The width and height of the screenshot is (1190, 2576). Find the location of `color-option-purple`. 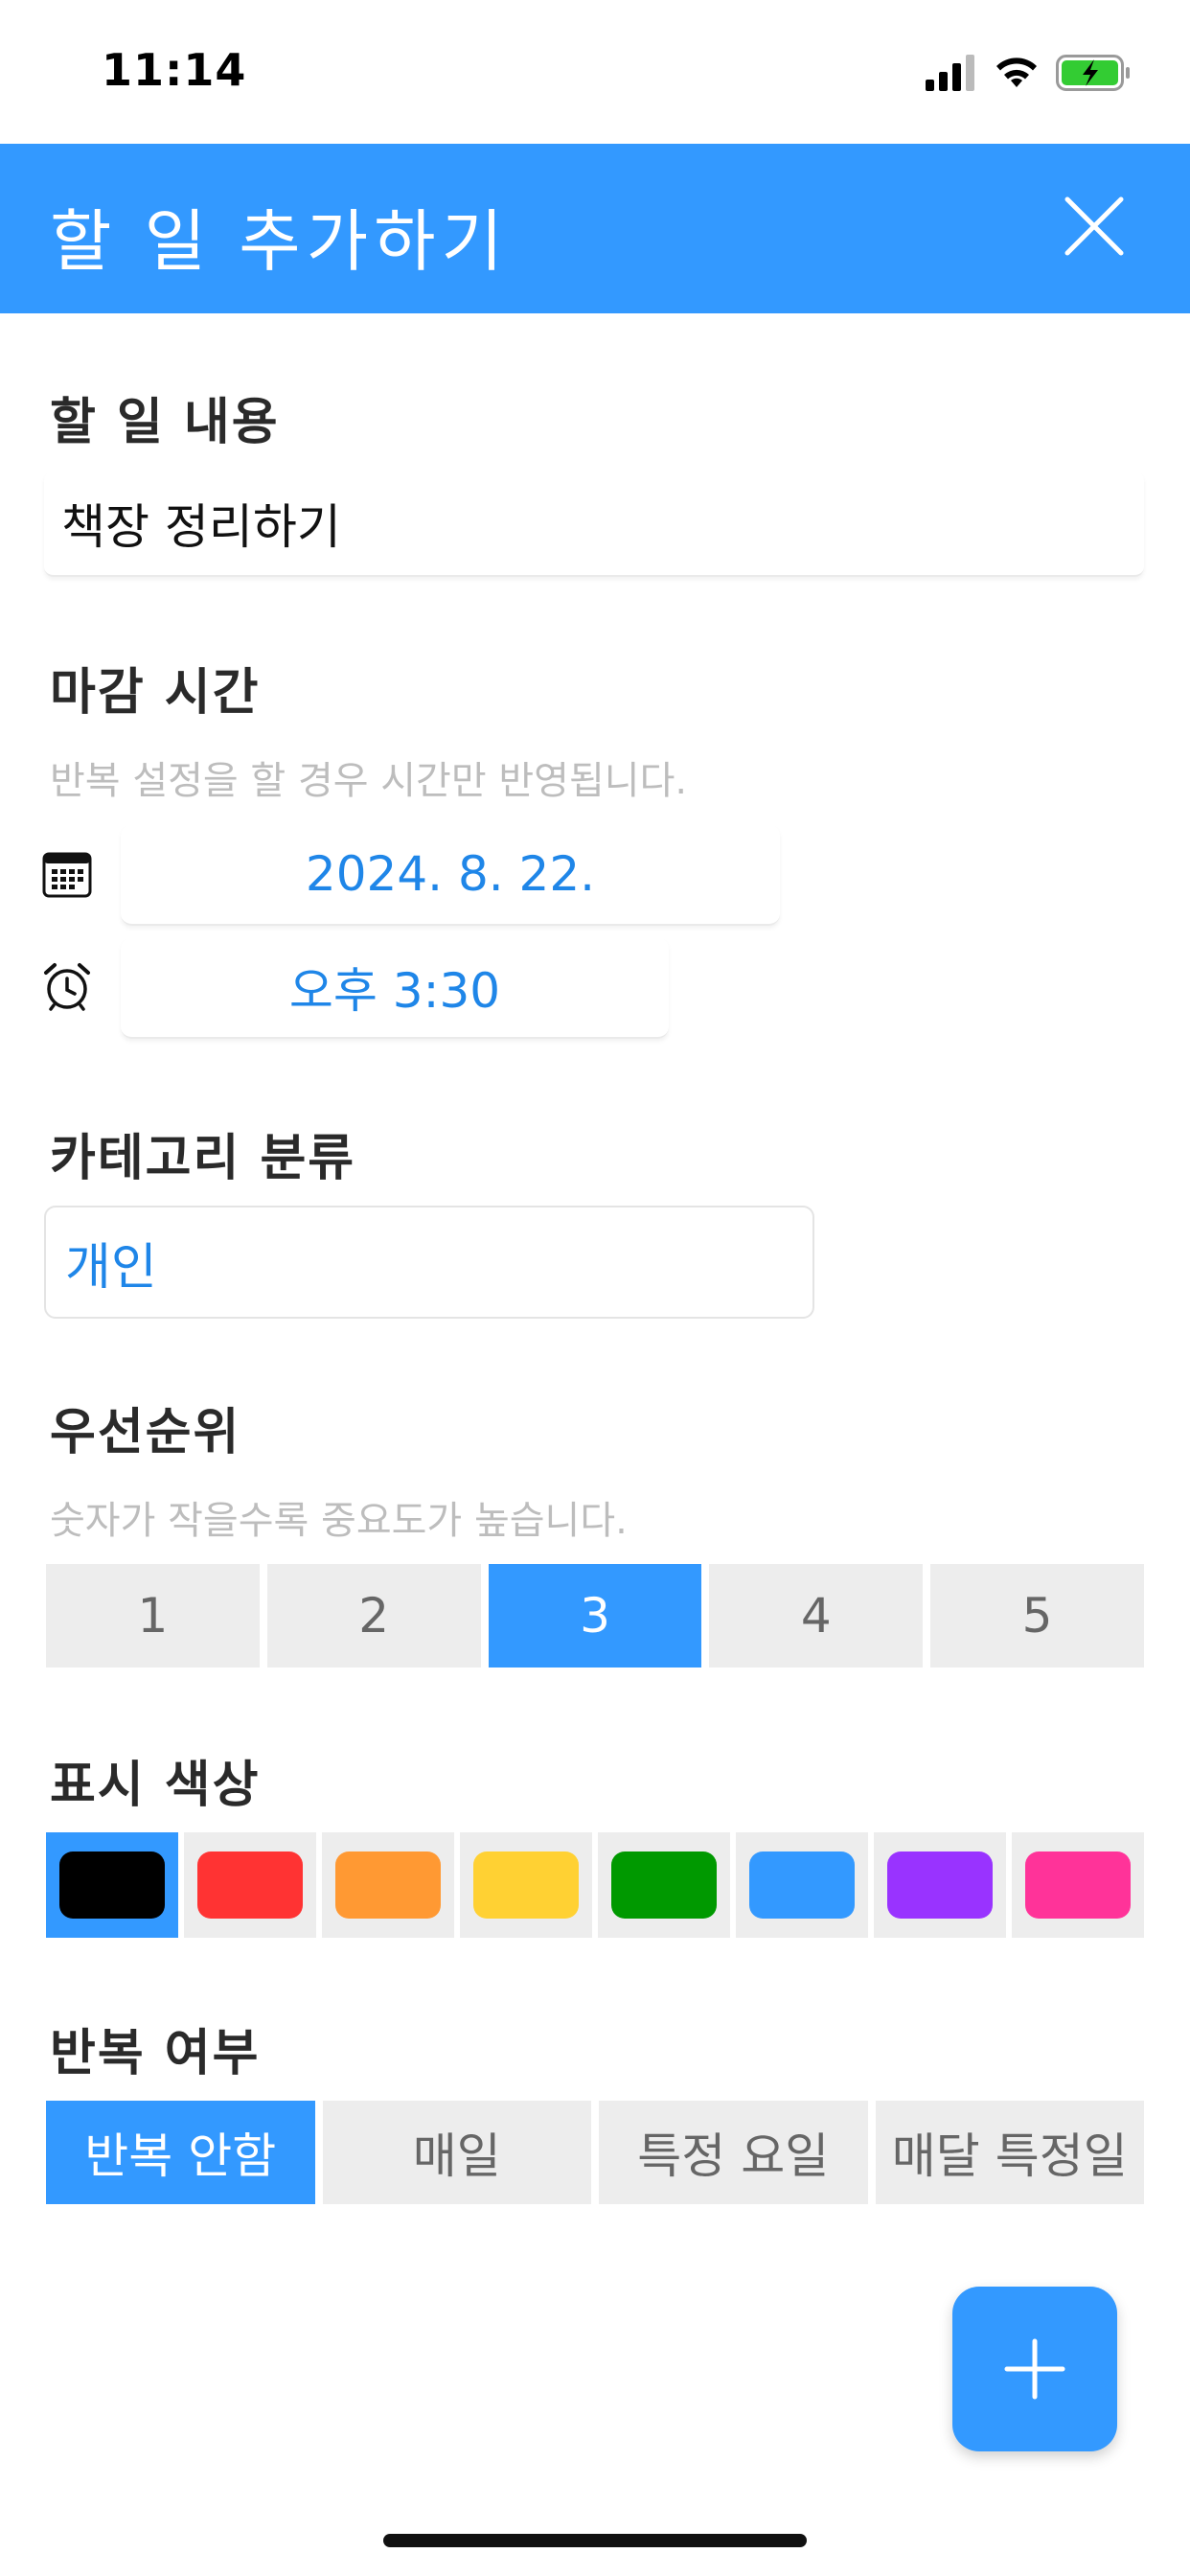

color-option-purple is located at coordinates (940, 1885).